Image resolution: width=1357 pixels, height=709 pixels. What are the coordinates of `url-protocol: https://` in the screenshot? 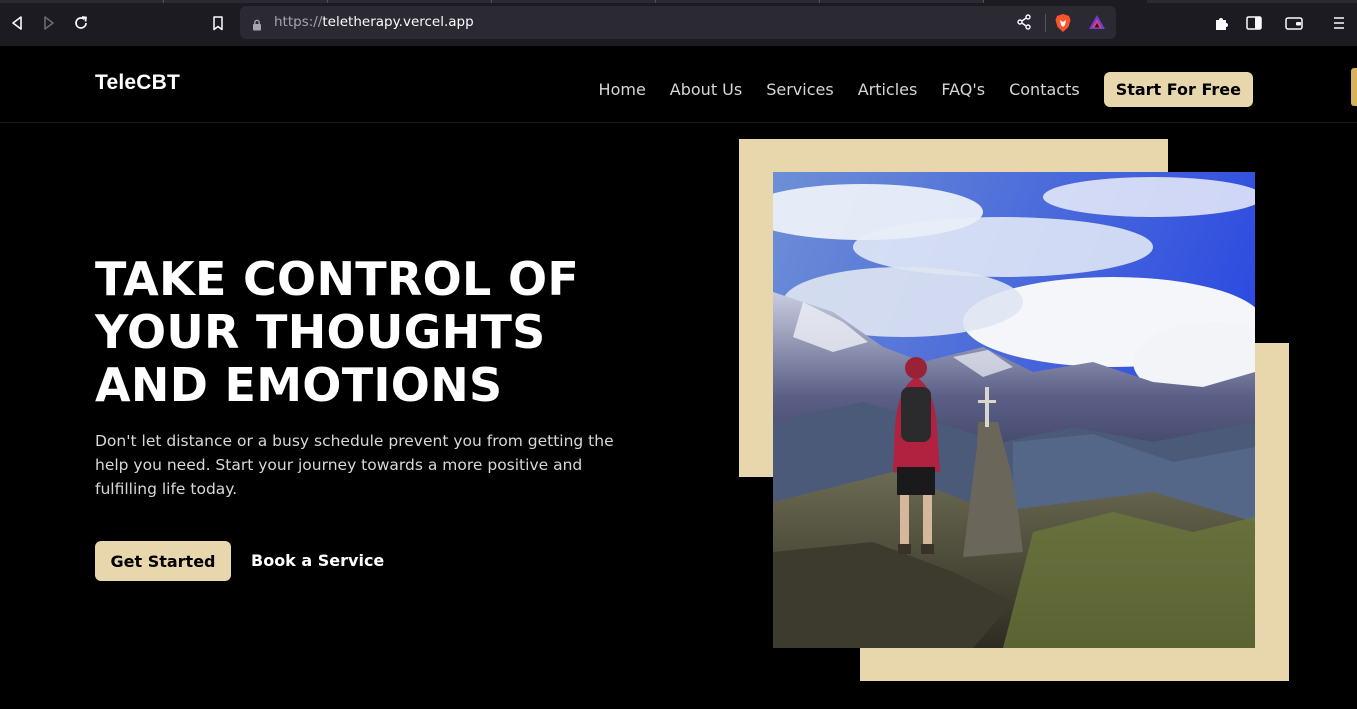 It's located at (298, 22).